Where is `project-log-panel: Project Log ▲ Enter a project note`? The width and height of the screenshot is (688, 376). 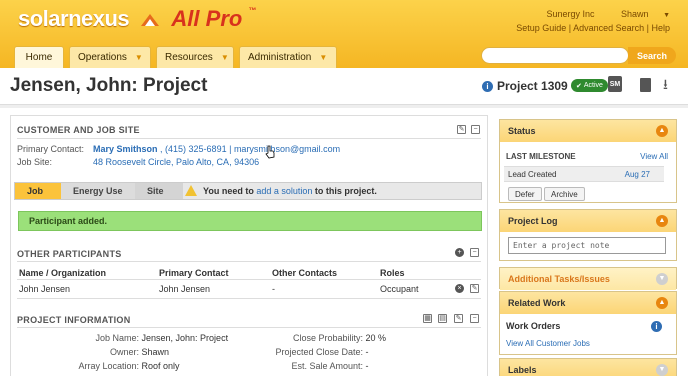 project-log-panel: Project Log ▲ Enter a project note is located at coordinates (588, 235).